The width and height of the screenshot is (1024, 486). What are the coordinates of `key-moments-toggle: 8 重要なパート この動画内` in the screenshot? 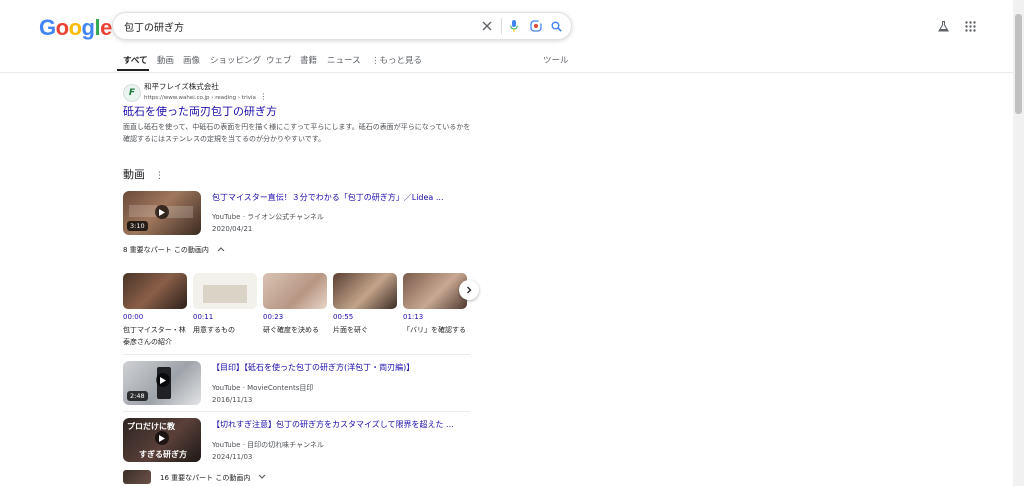 It's located at (174, 250).